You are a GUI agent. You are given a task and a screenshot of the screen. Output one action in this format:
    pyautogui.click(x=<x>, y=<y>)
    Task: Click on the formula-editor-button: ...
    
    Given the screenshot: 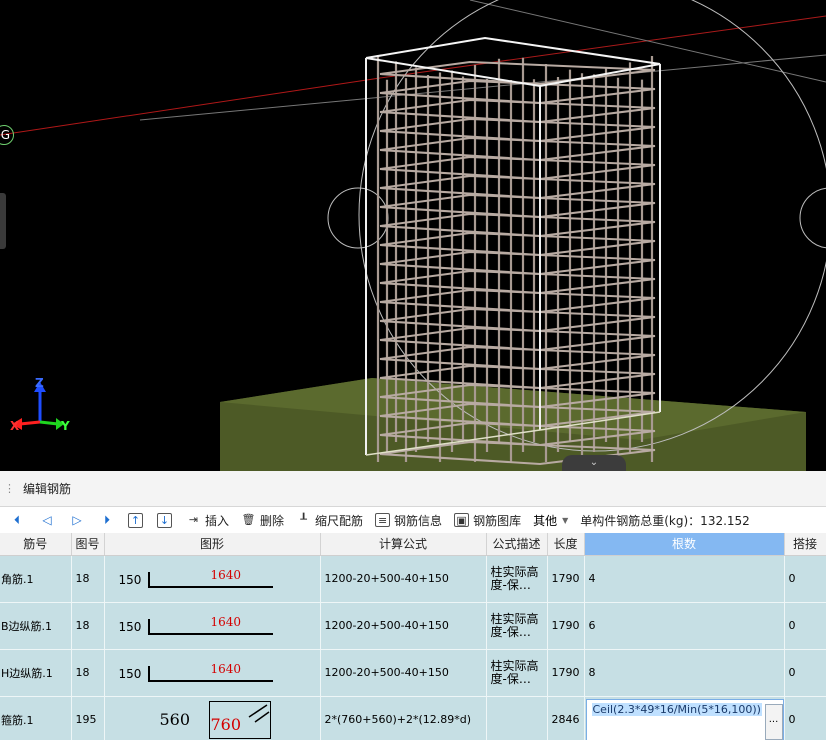 What is the action you would take?
    pyautogui.click(x=773, y=721)
    